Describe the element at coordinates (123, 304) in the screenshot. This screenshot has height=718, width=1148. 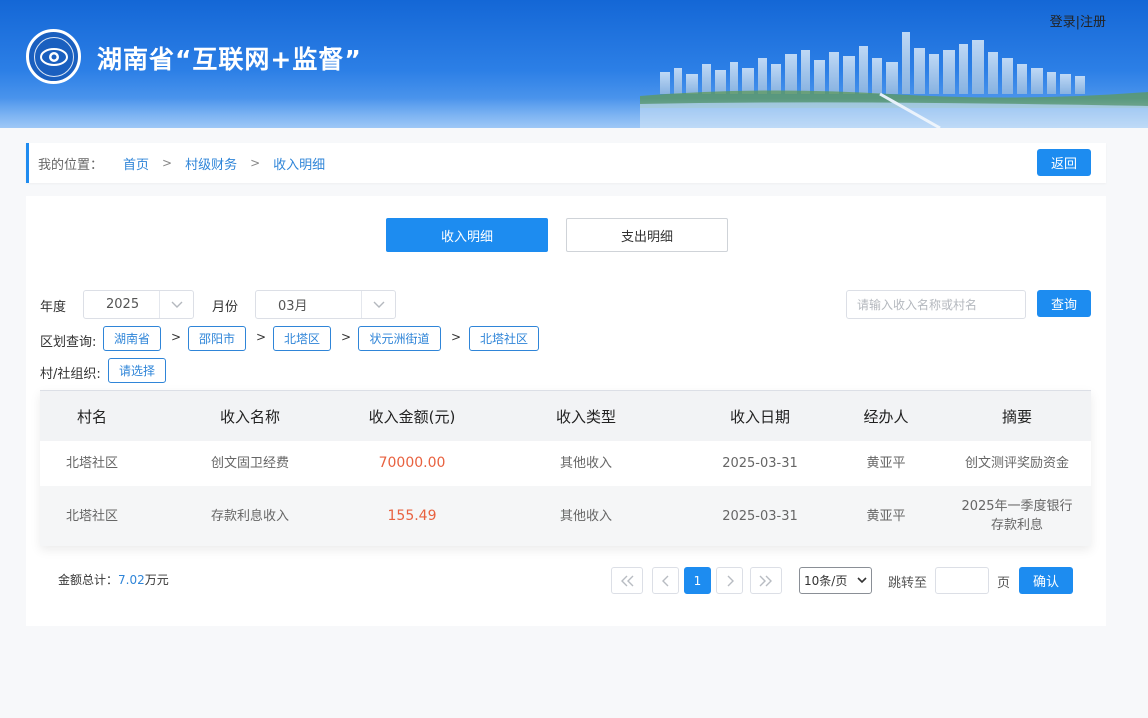
I see `year-select-value: 2025` at that location.